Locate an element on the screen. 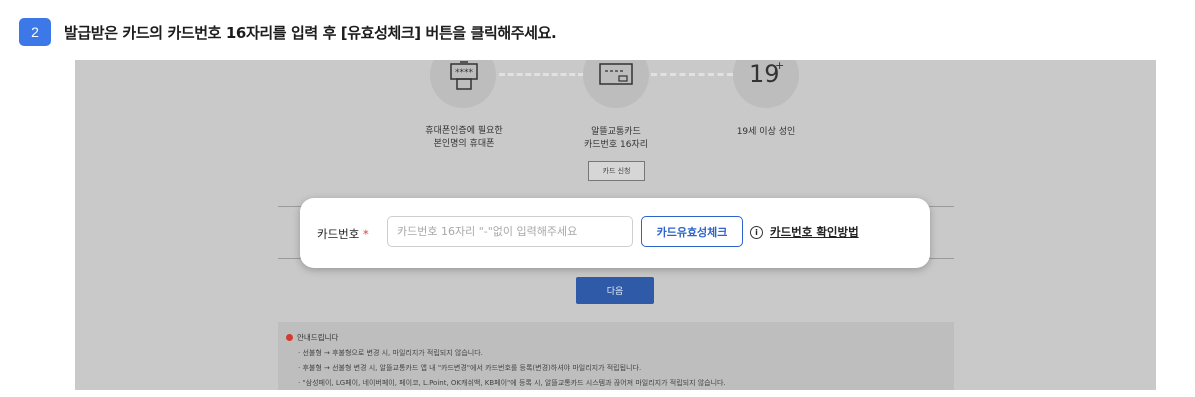 The height and width of the screenshot is (397, 1195). required-mark: * is located at coordinates (365, 234).